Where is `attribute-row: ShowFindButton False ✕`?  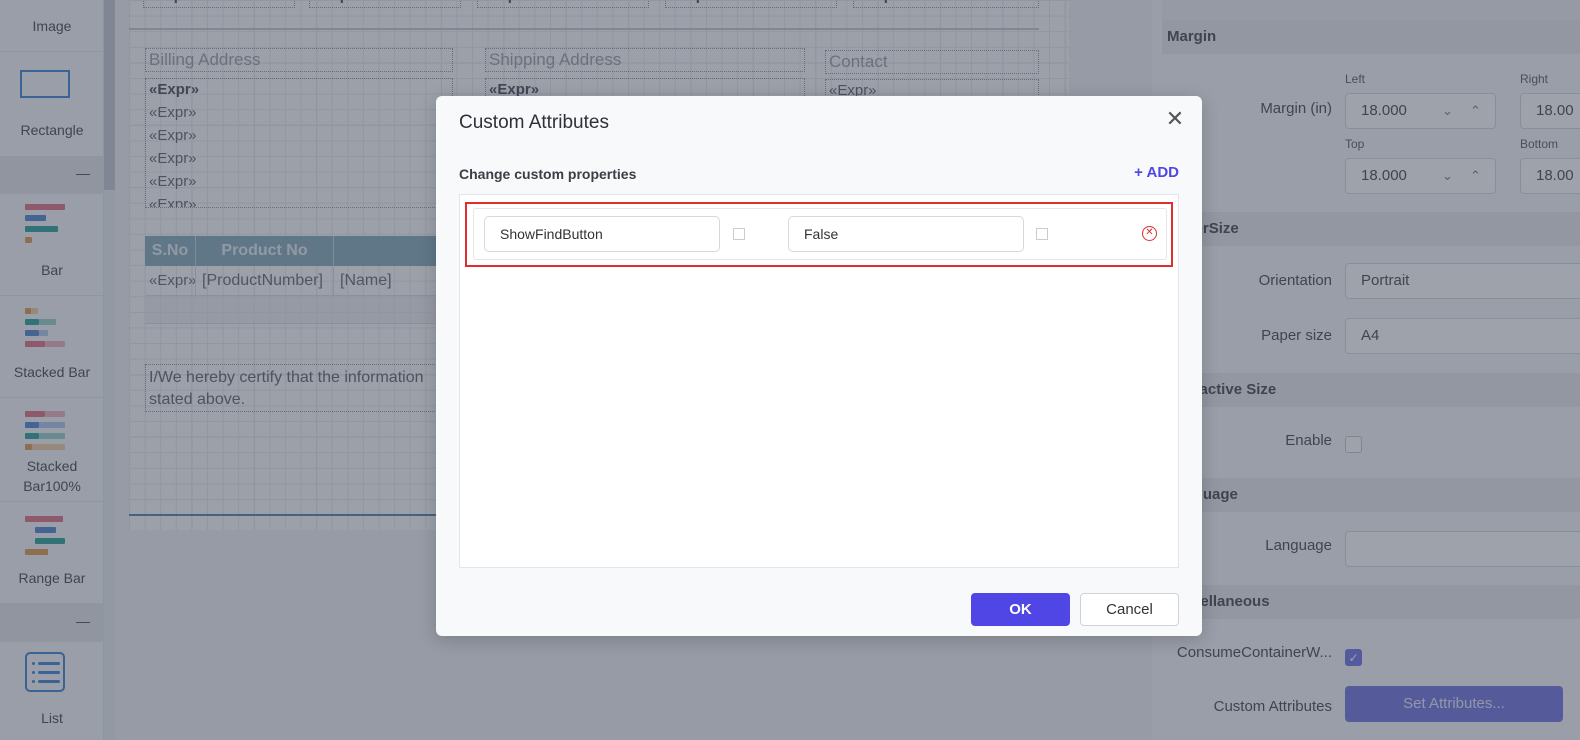
attribute-row: ShowFindButton False ✕ is located at coordinates (820, 234).